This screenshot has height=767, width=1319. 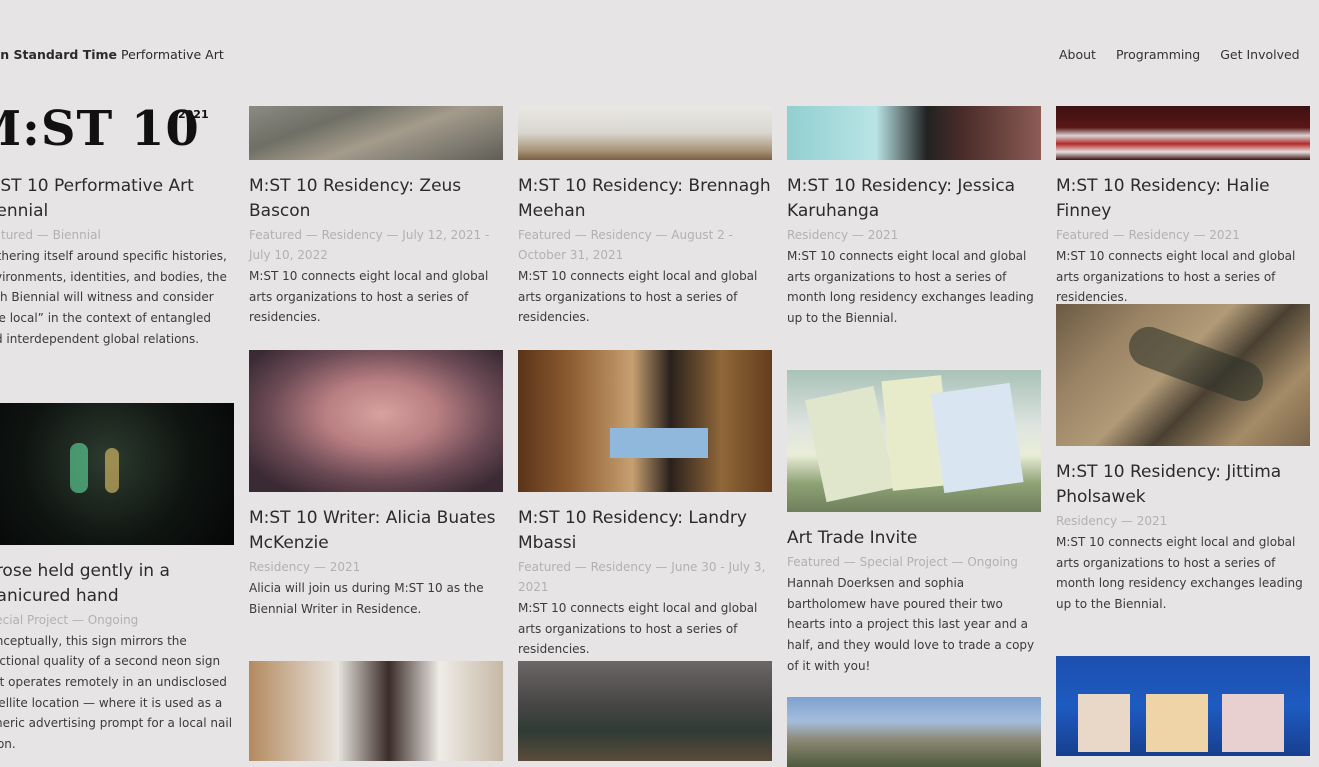 I want to click on card-title: Art Trade Invite, so click(x=914, y=538).